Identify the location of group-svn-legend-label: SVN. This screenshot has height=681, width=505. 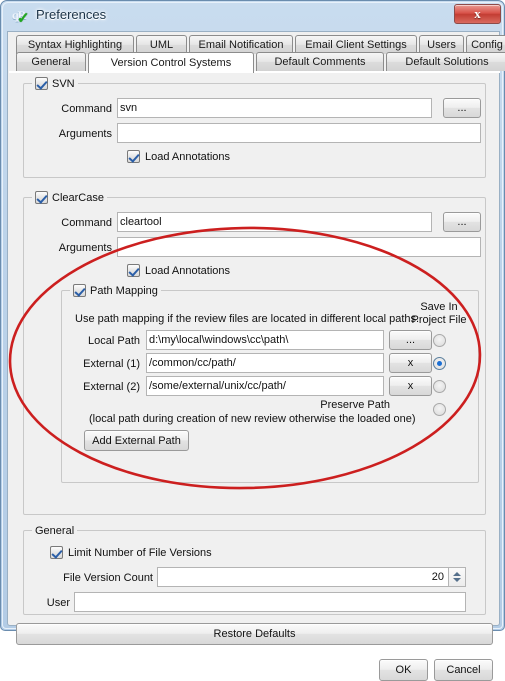
(63, 83).